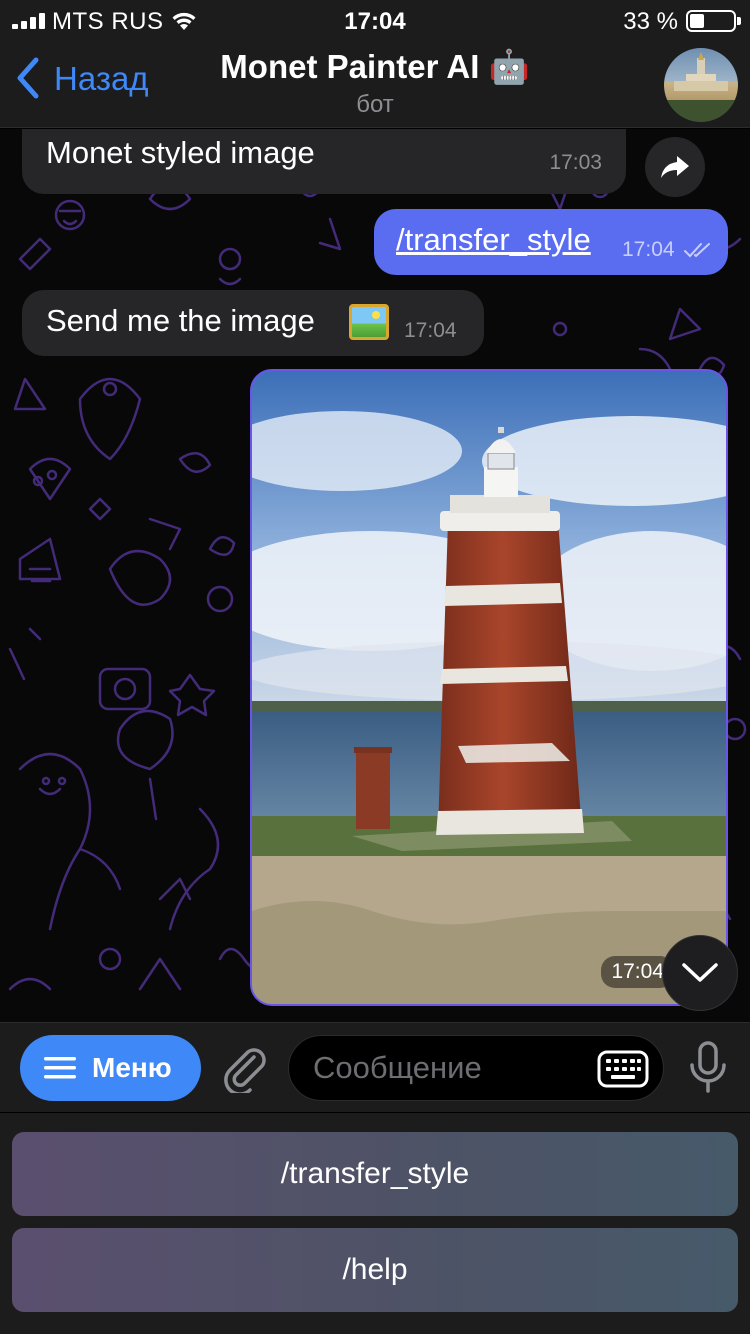 The image size is (750, 1334). What do you see at coordinates (244, 1068) in the screenshot?
I see `attach-paperclip-icon` at bounding box center [244, 1068].